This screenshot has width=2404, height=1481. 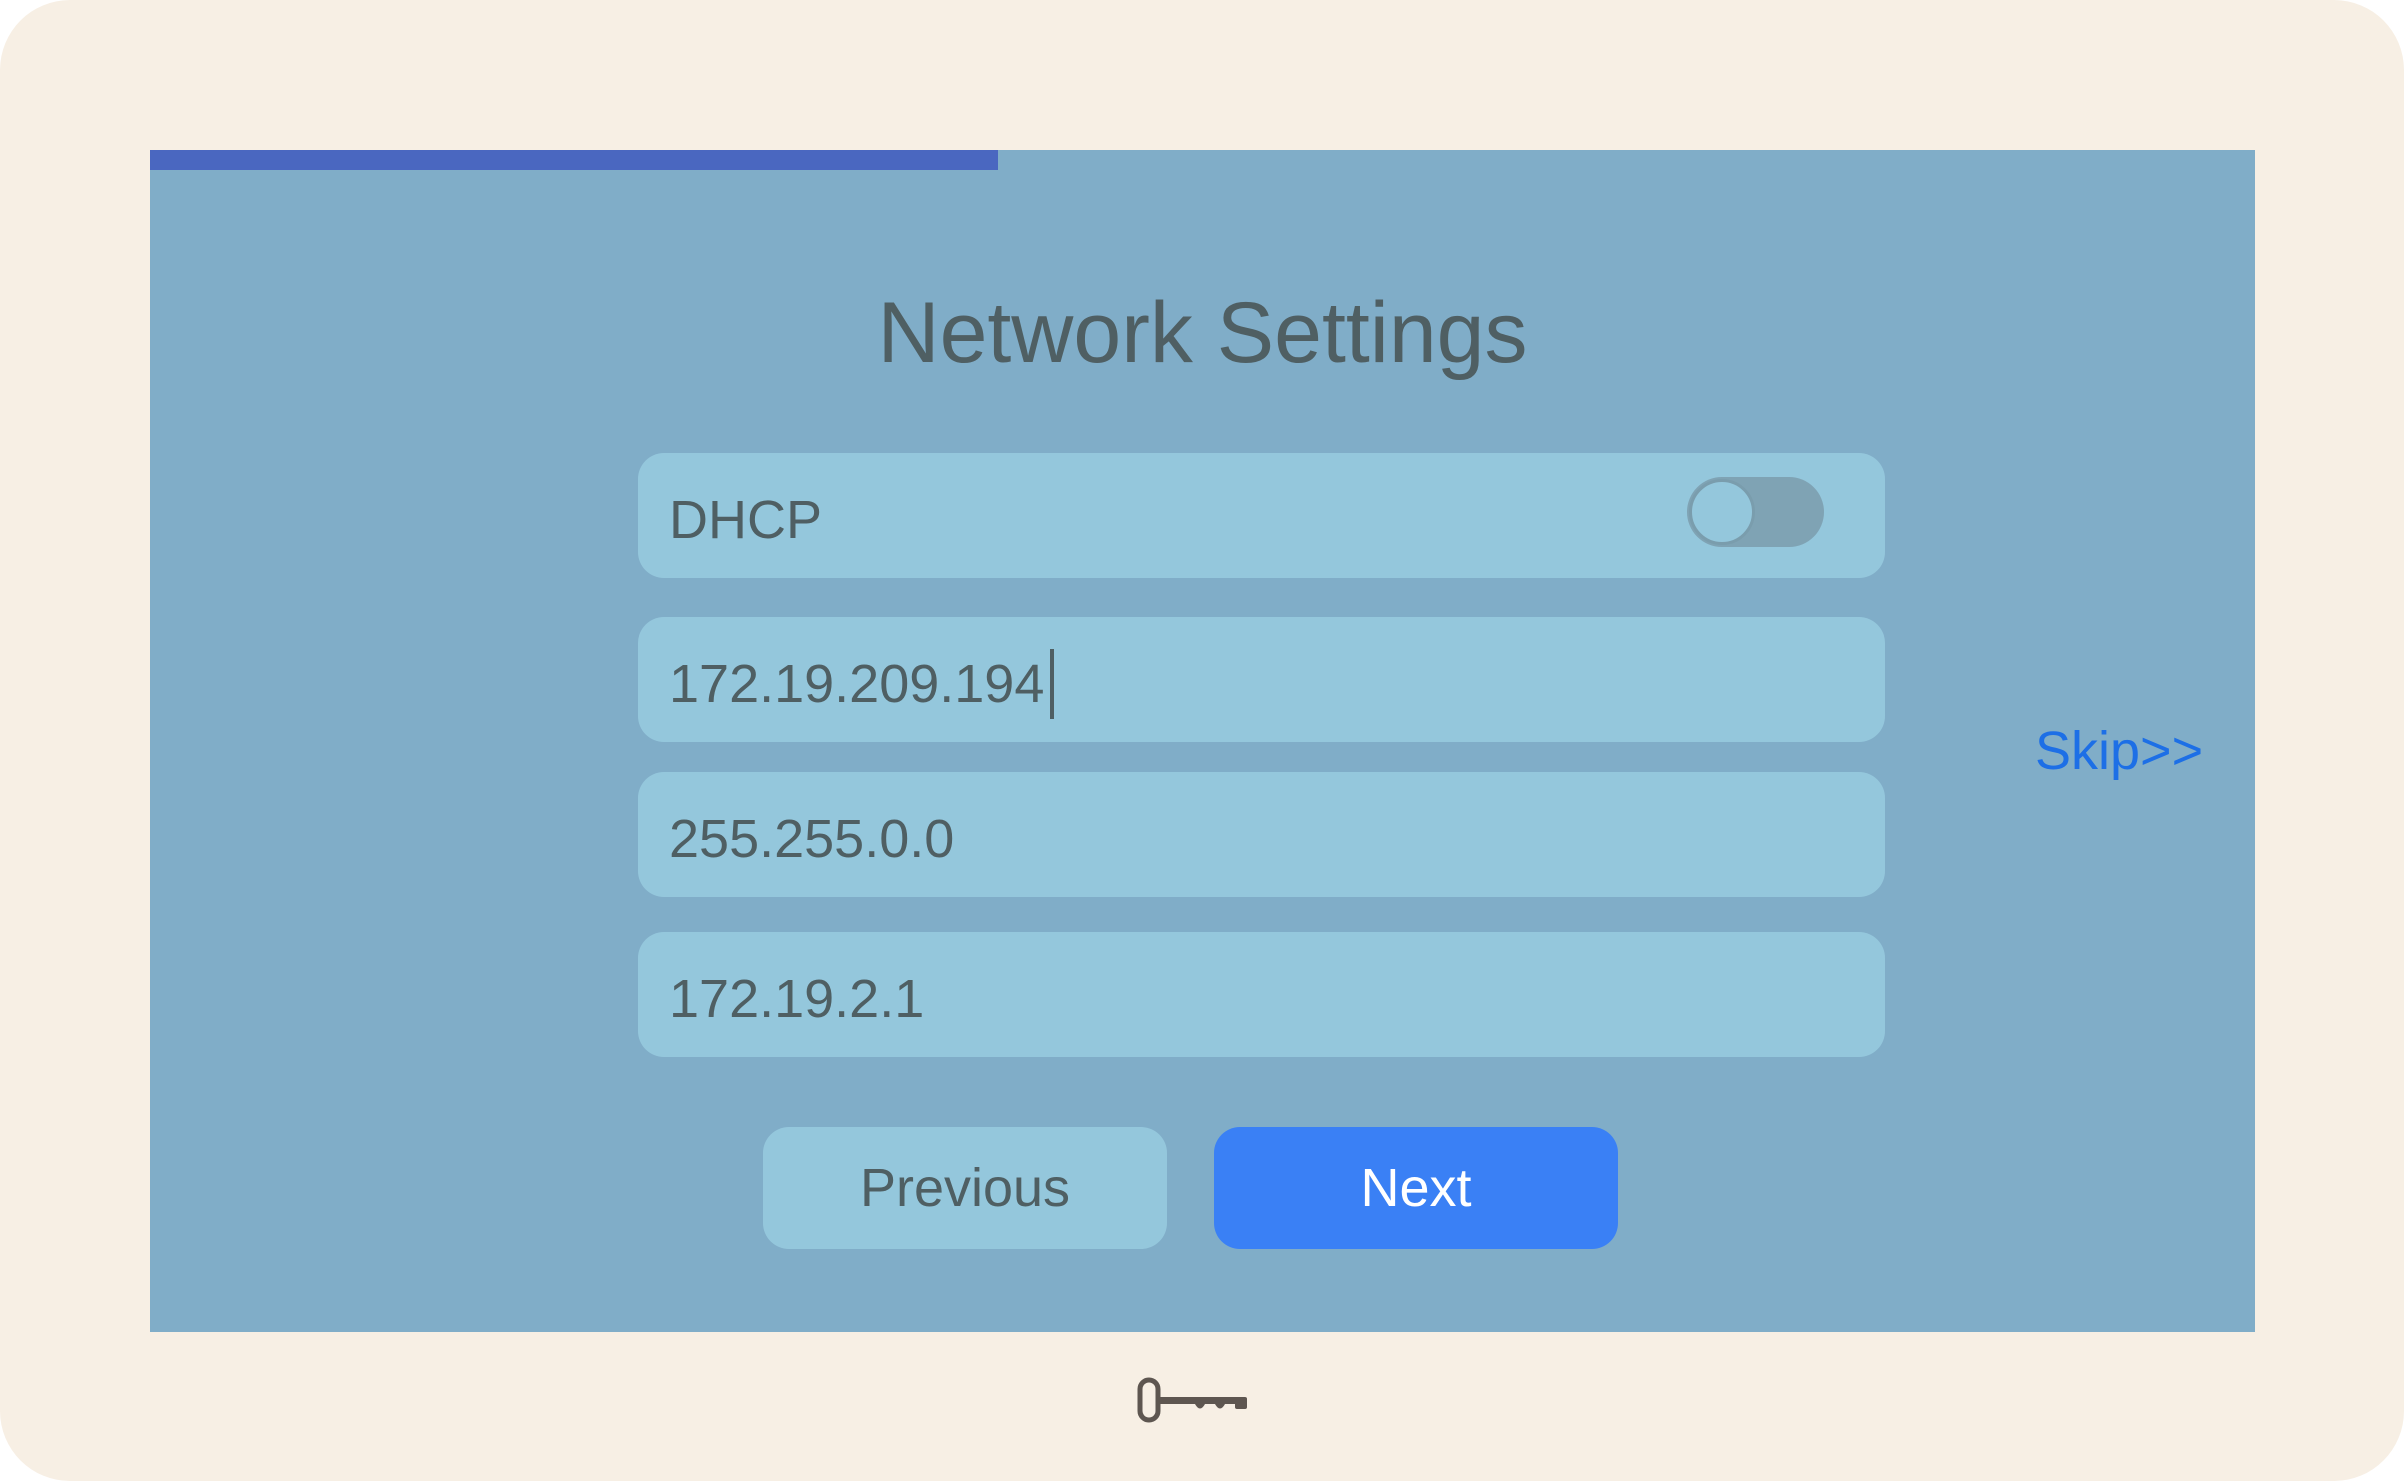 I want to click on gateway-value: 172.19.2.1, so click(x=797, y=999).